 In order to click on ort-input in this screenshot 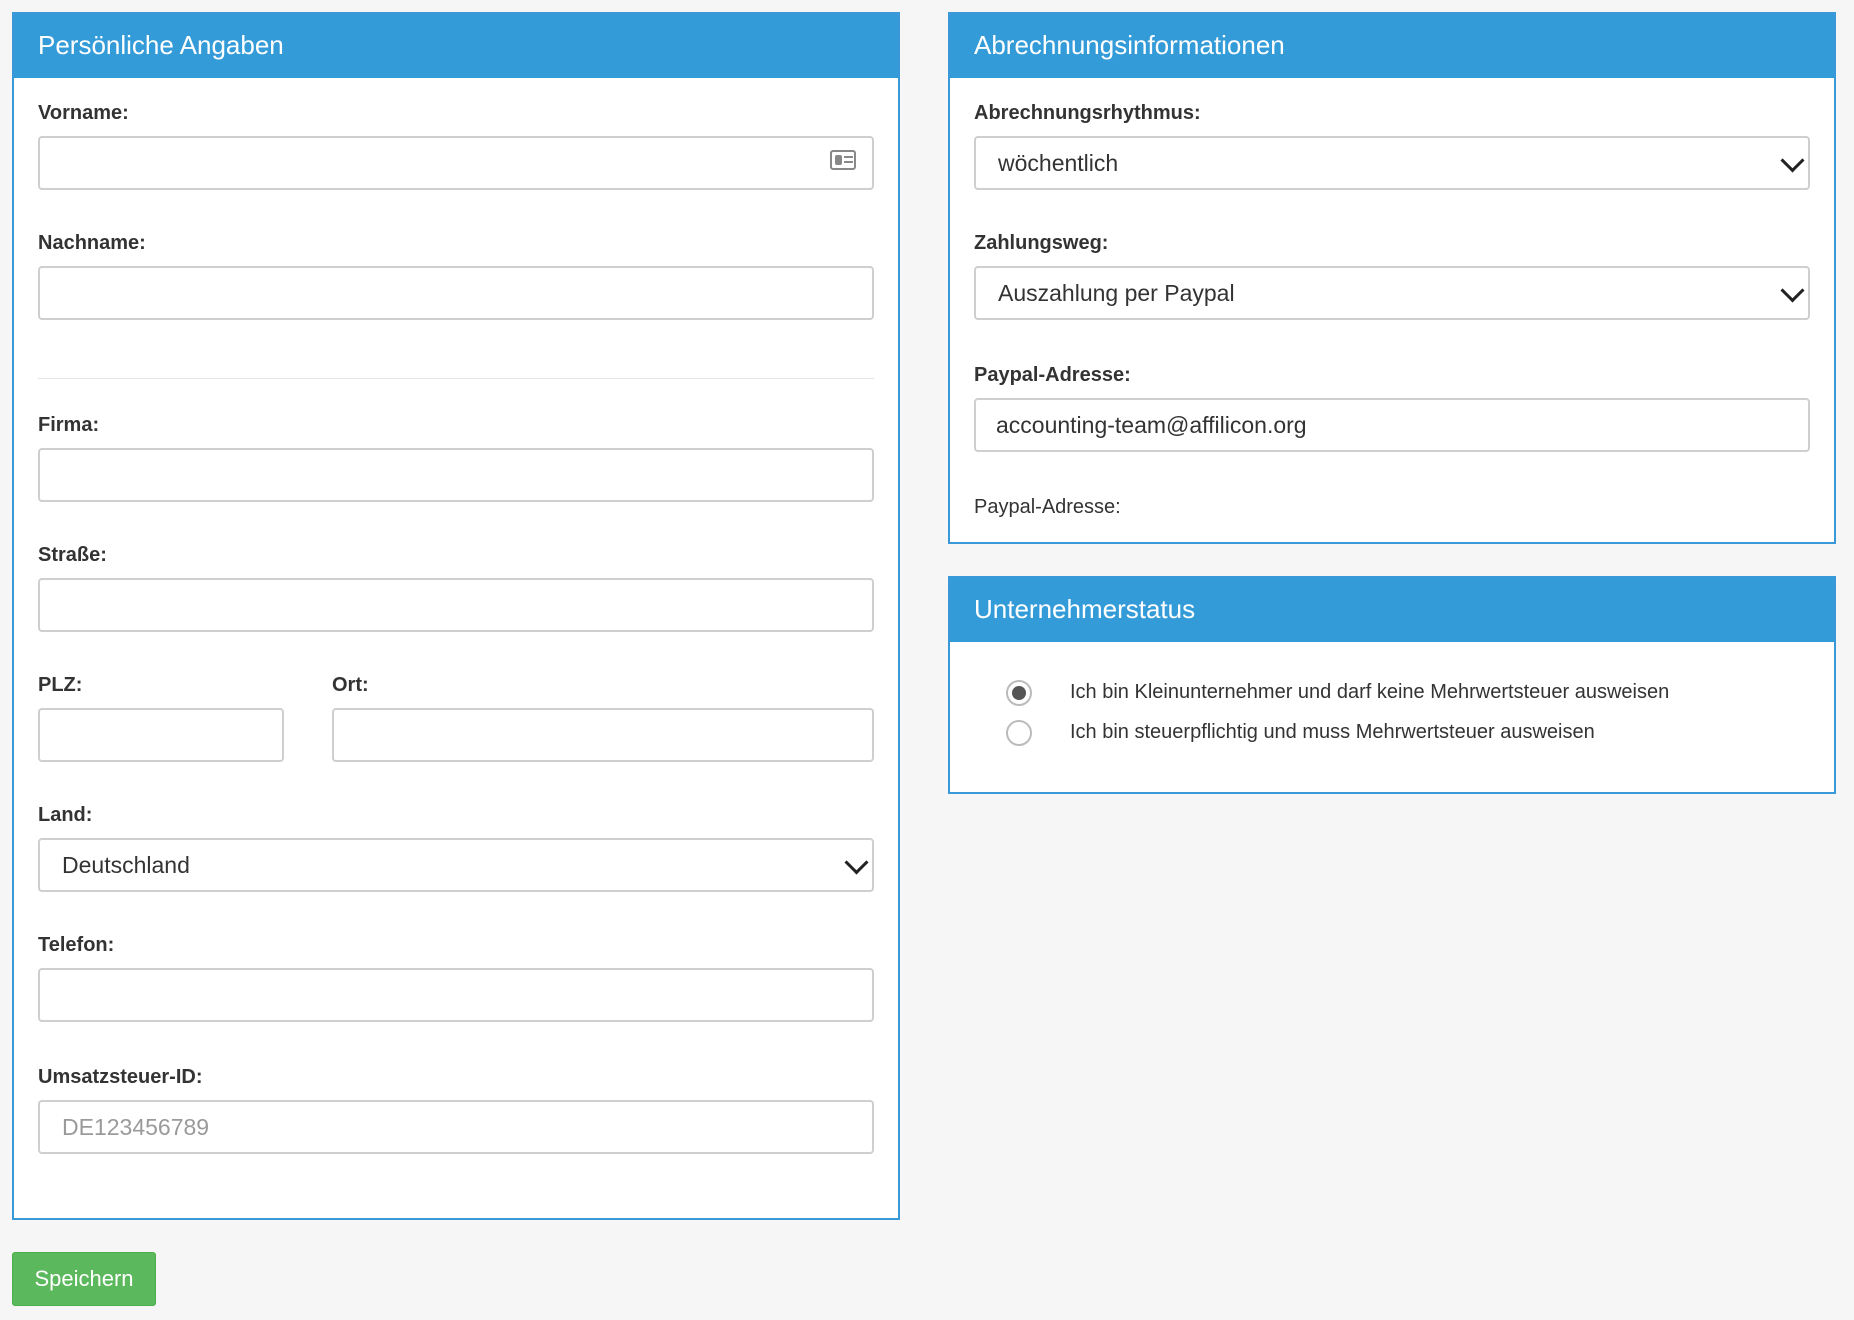, I will do `click(603, 735)`.